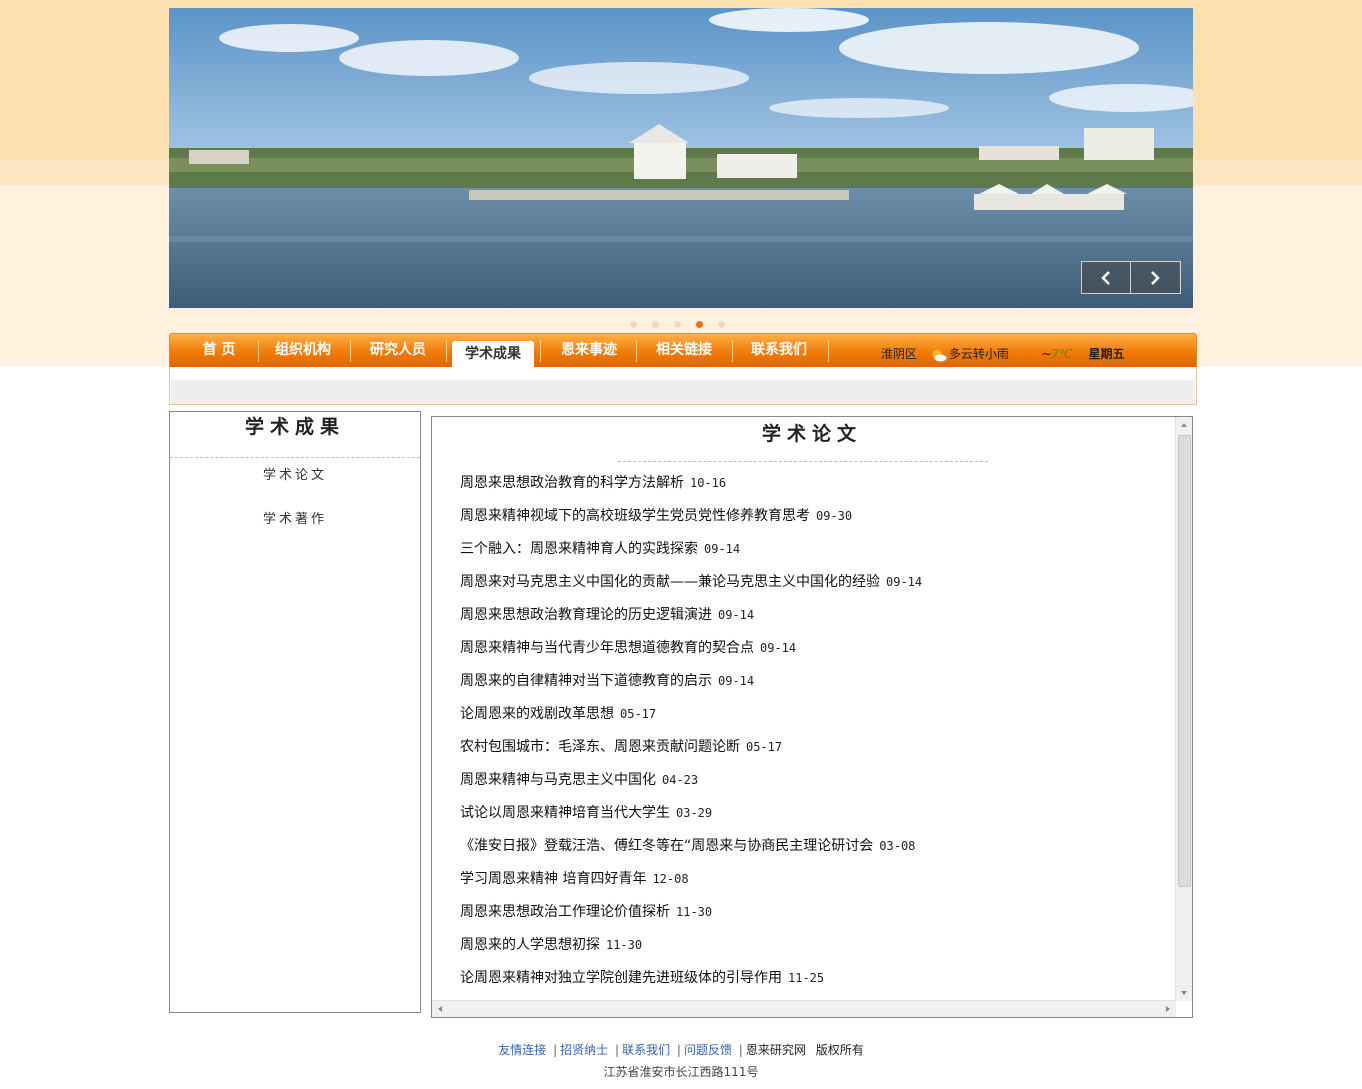  Describe the element at coordinates (558, 780) in the screenshot. I see `article-title: 周恩来精神与马克思主义中国化` at that location.